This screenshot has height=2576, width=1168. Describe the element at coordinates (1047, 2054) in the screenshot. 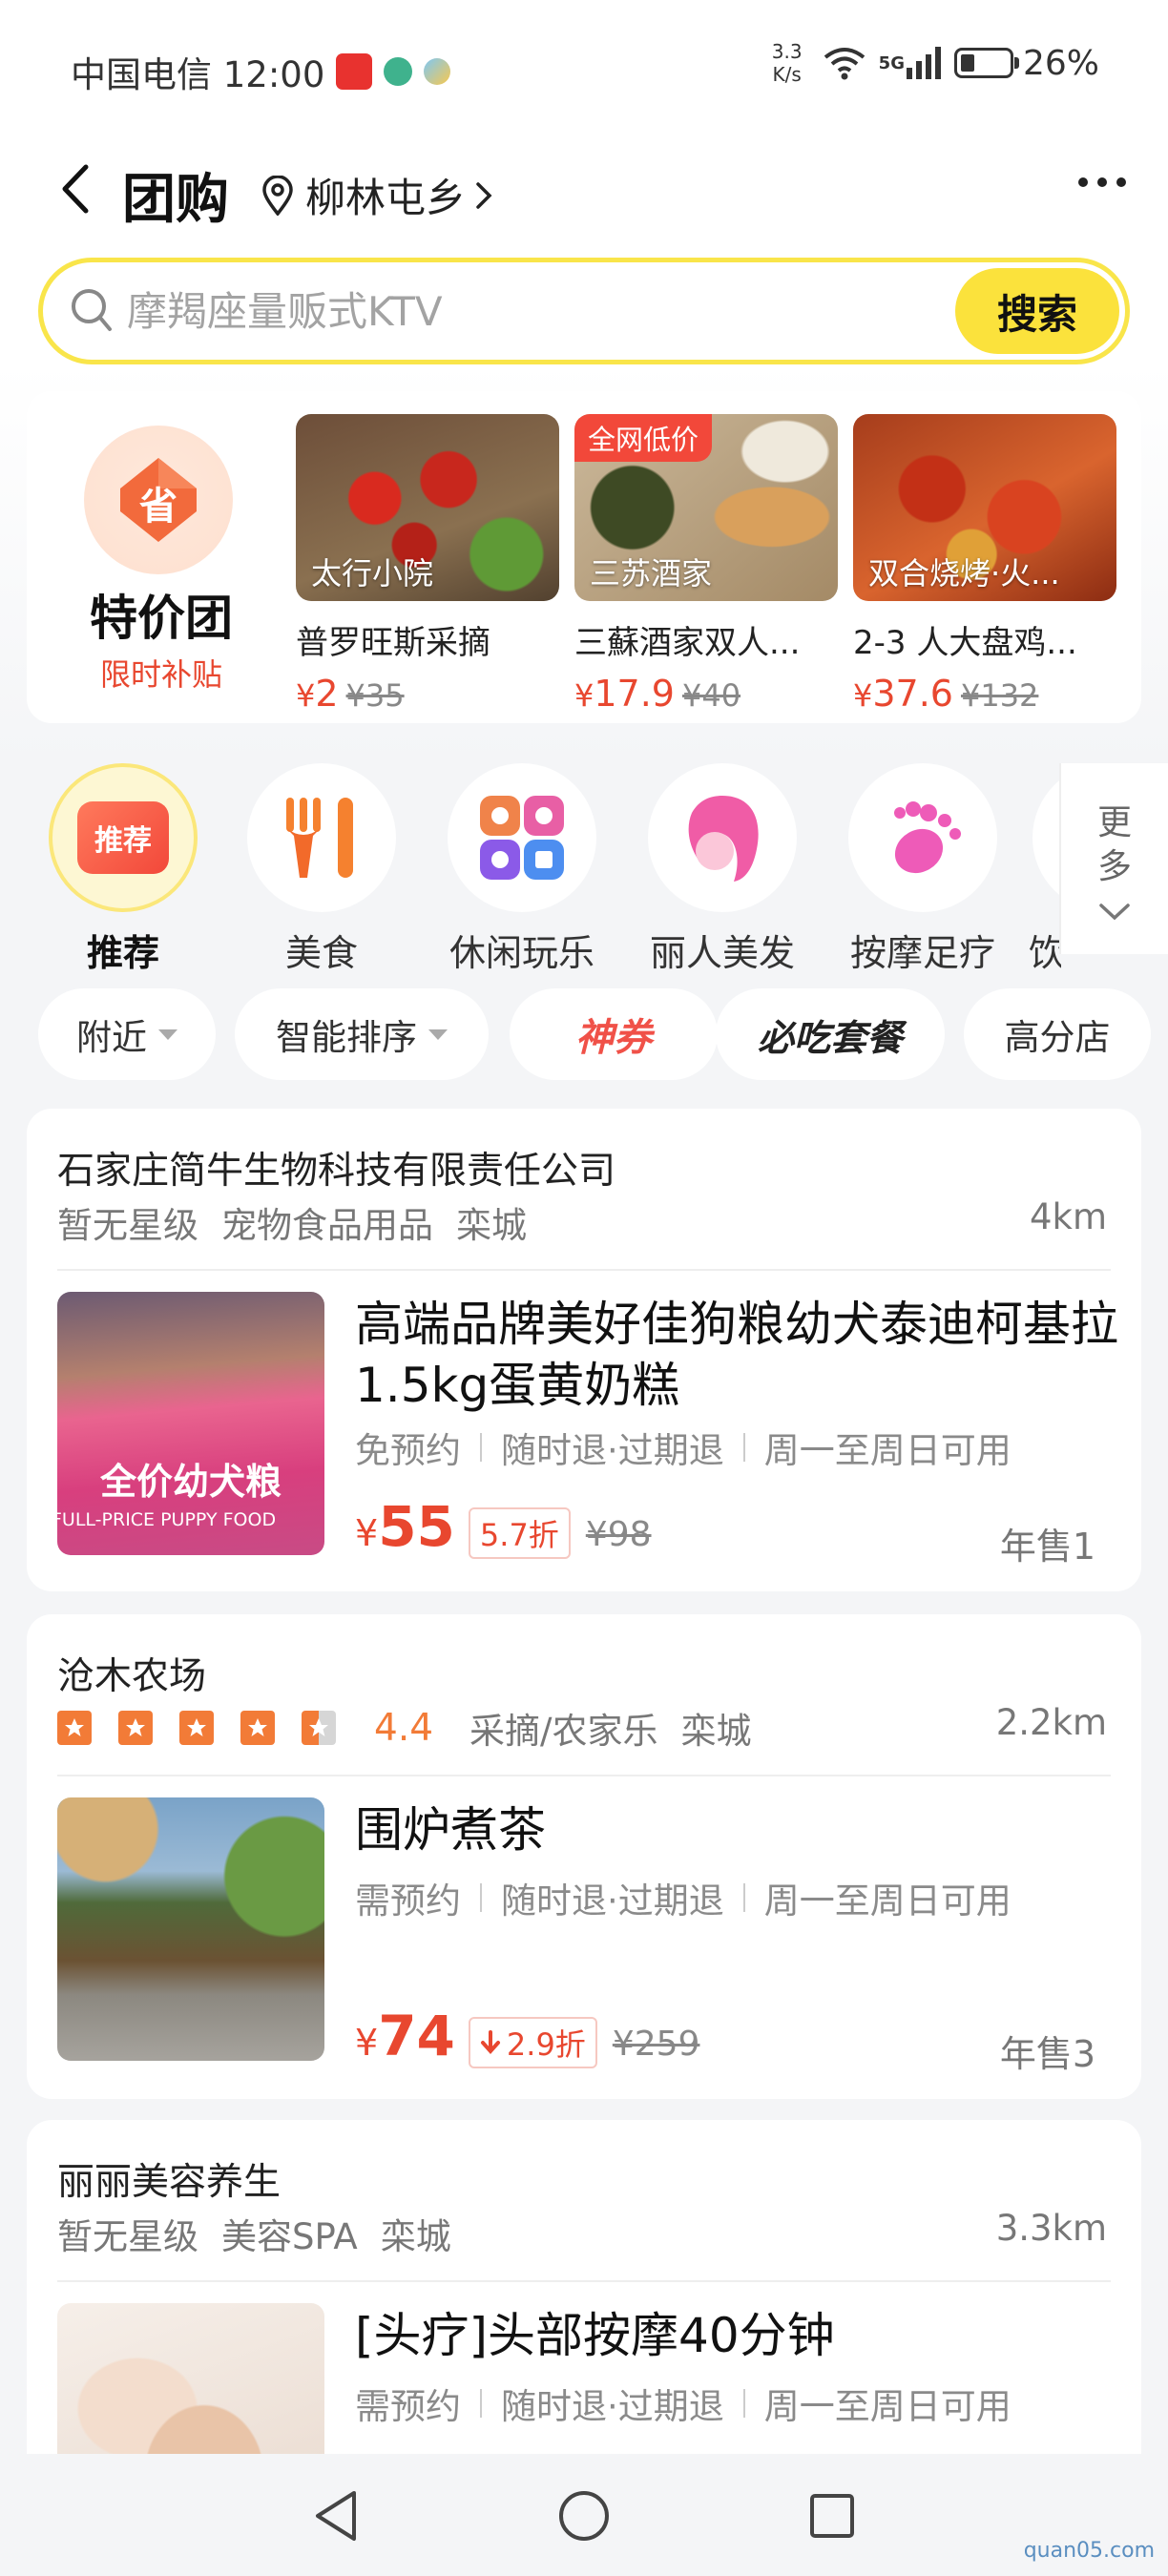

I see `product-sales: 年售3` at that location.